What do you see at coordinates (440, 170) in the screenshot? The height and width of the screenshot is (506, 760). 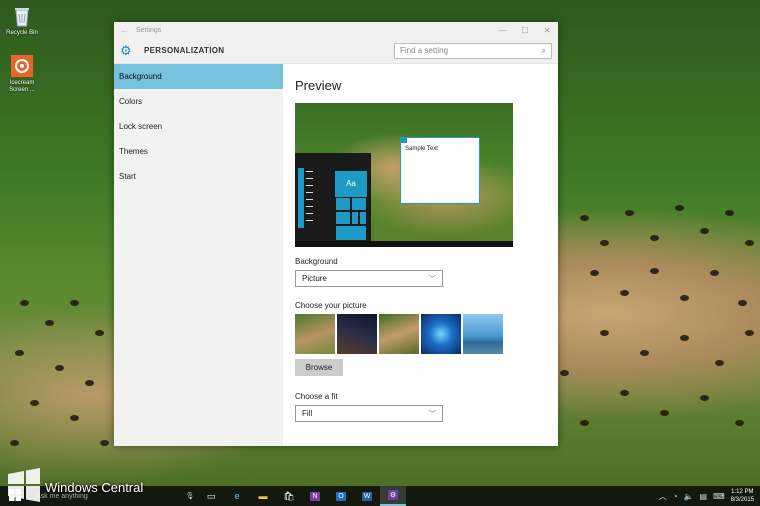 I see `preview-sample-window: Sample Text` at bounding box center [440, 170].